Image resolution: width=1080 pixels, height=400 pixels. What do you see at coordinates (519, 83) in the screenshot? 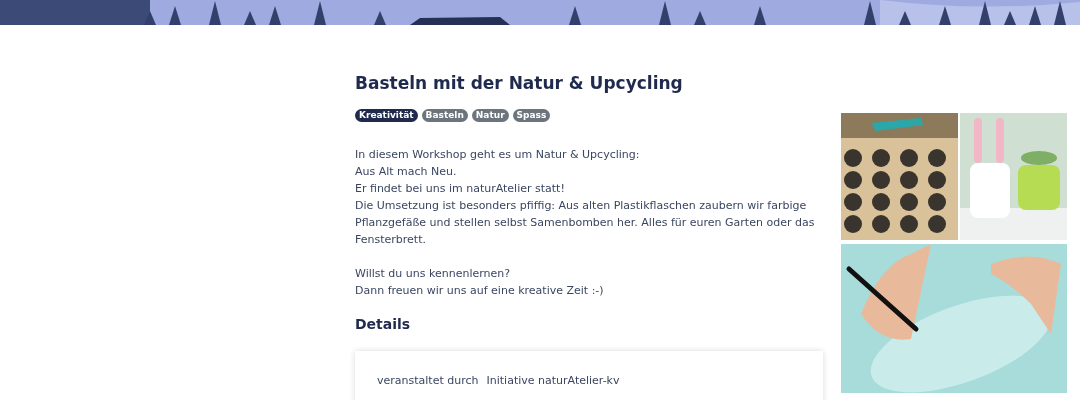
I see `page-title: Basteln mit der Natur & Upcycling` at bounding box center [519, 83].